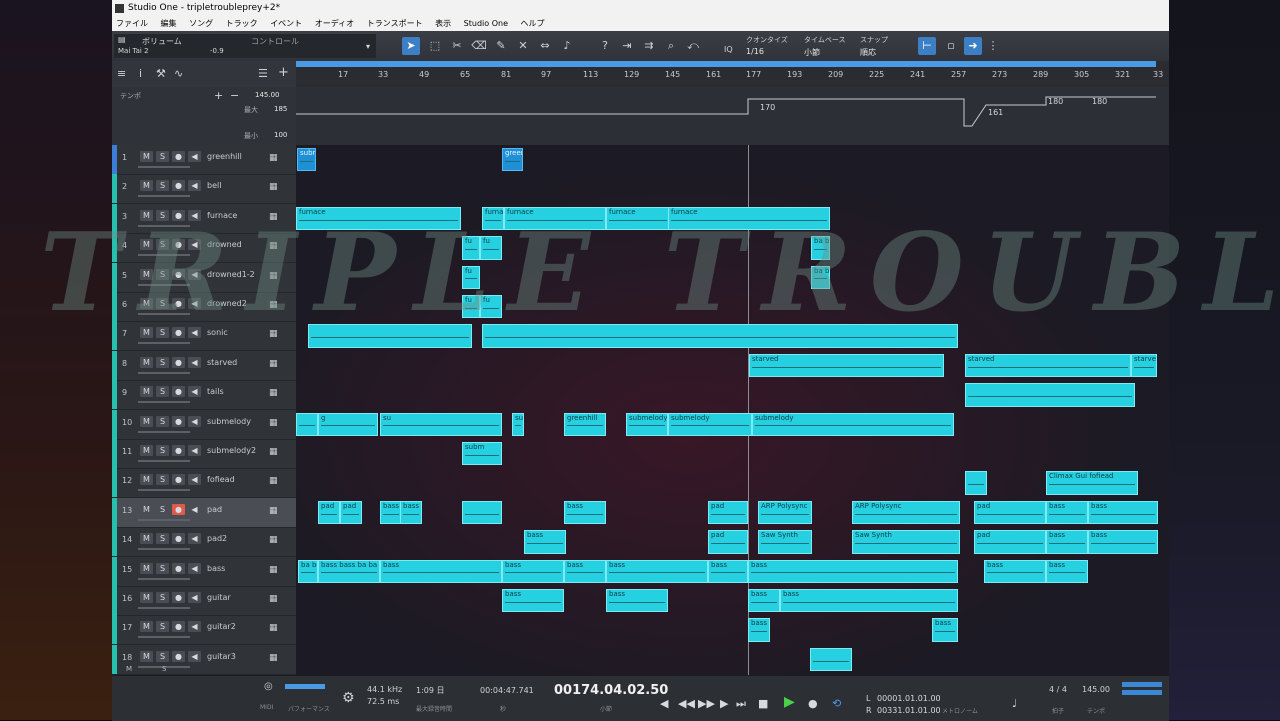 This screenshot has height=721, width=1280. I want to click on snap-value: 順応, so click(868, 52).